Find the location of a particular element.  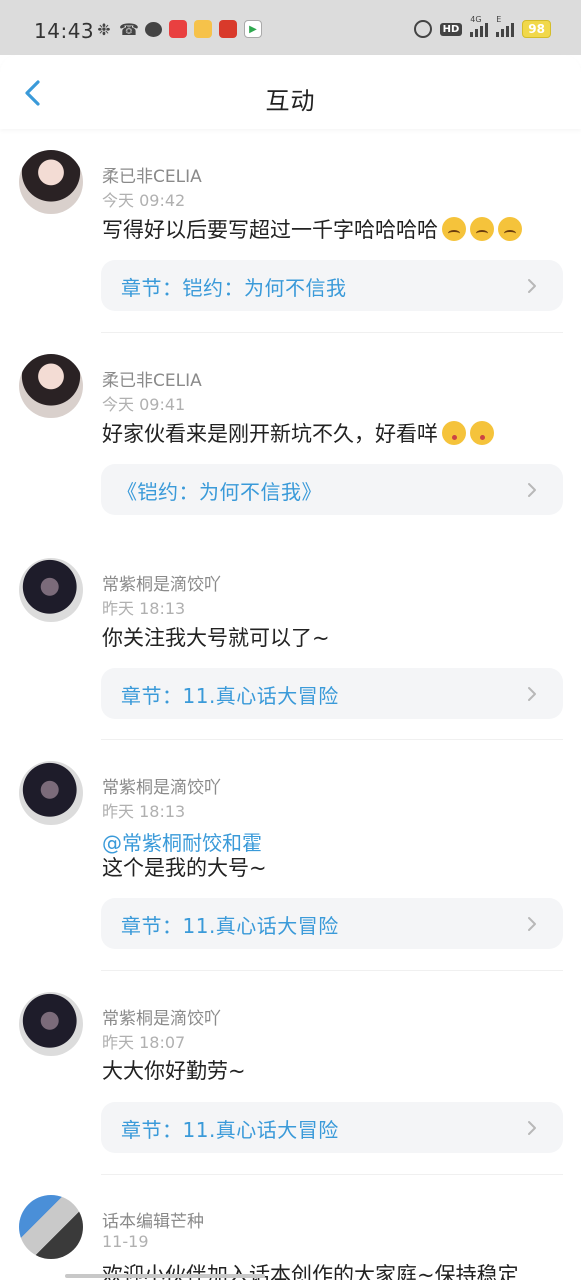

status-bar: 14:43 ❉ ☎ ▶ HD 4G E 98 is located at coordinates (290, 27).